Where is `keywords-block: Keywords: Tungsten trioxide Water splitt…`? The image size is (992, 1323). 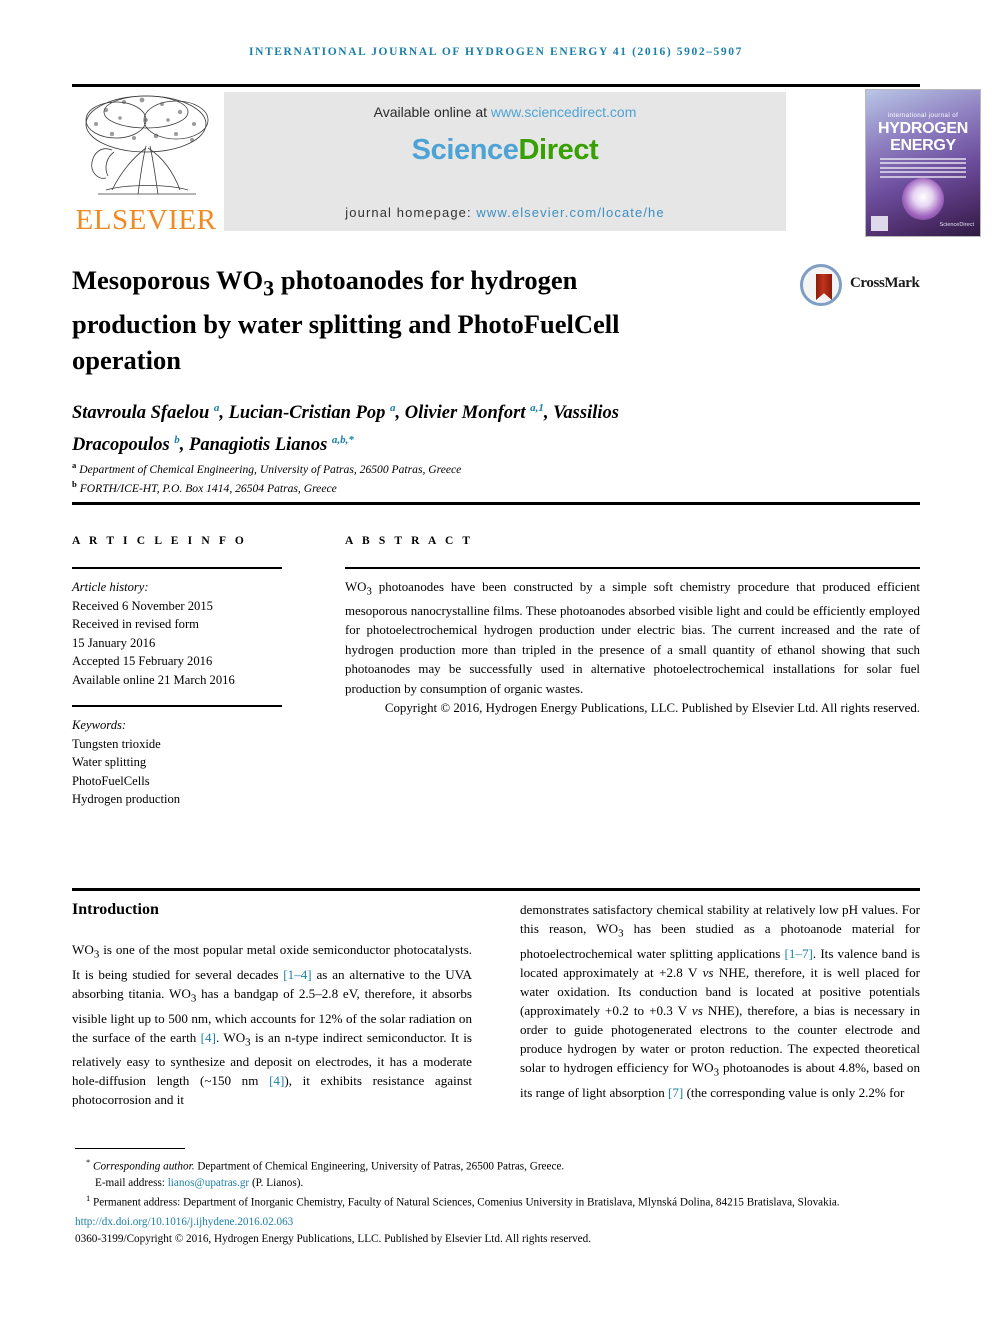
keywords-block: Keywords: Tungsten trioxide Water splitt… is located at coordinates (187, 762).